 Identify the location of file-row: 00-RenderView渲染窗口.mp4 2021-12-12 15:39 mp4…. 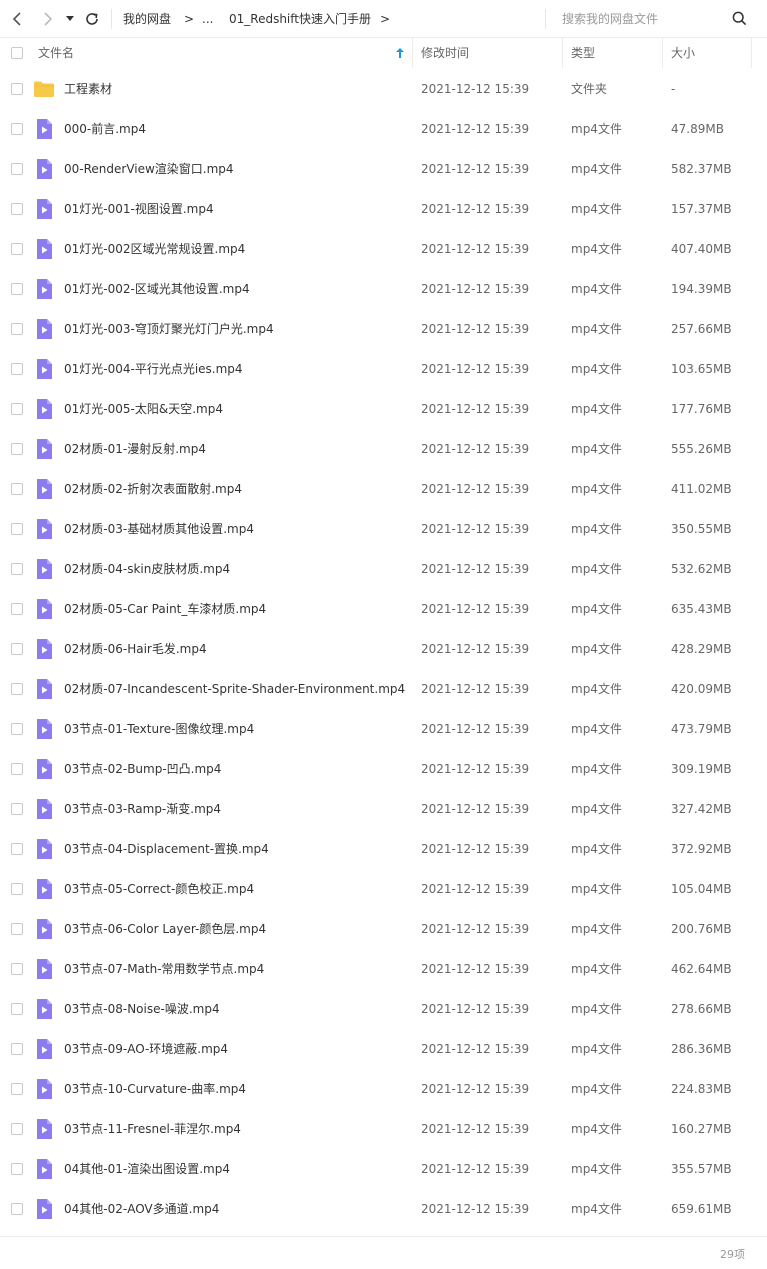
(383, 169).